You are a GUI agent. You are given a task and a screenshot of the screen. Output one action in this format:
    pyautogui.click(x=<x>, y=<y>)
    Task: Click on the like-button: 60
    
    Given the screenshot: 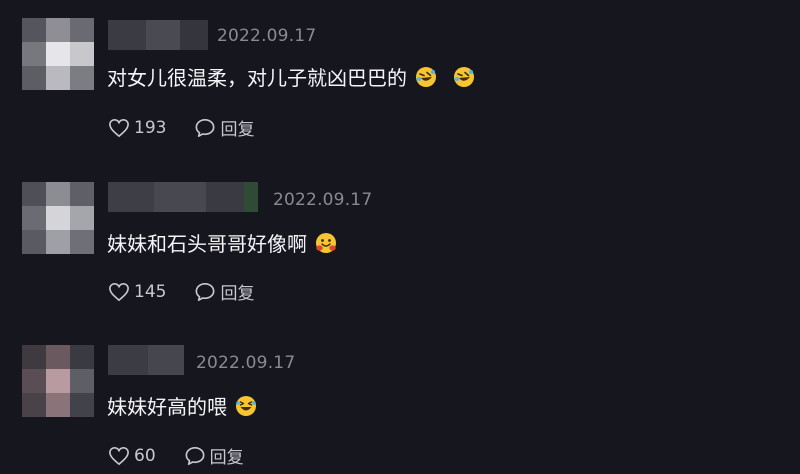 What is the action you would take?
    pyautogui.click(x=132, y=456)
    